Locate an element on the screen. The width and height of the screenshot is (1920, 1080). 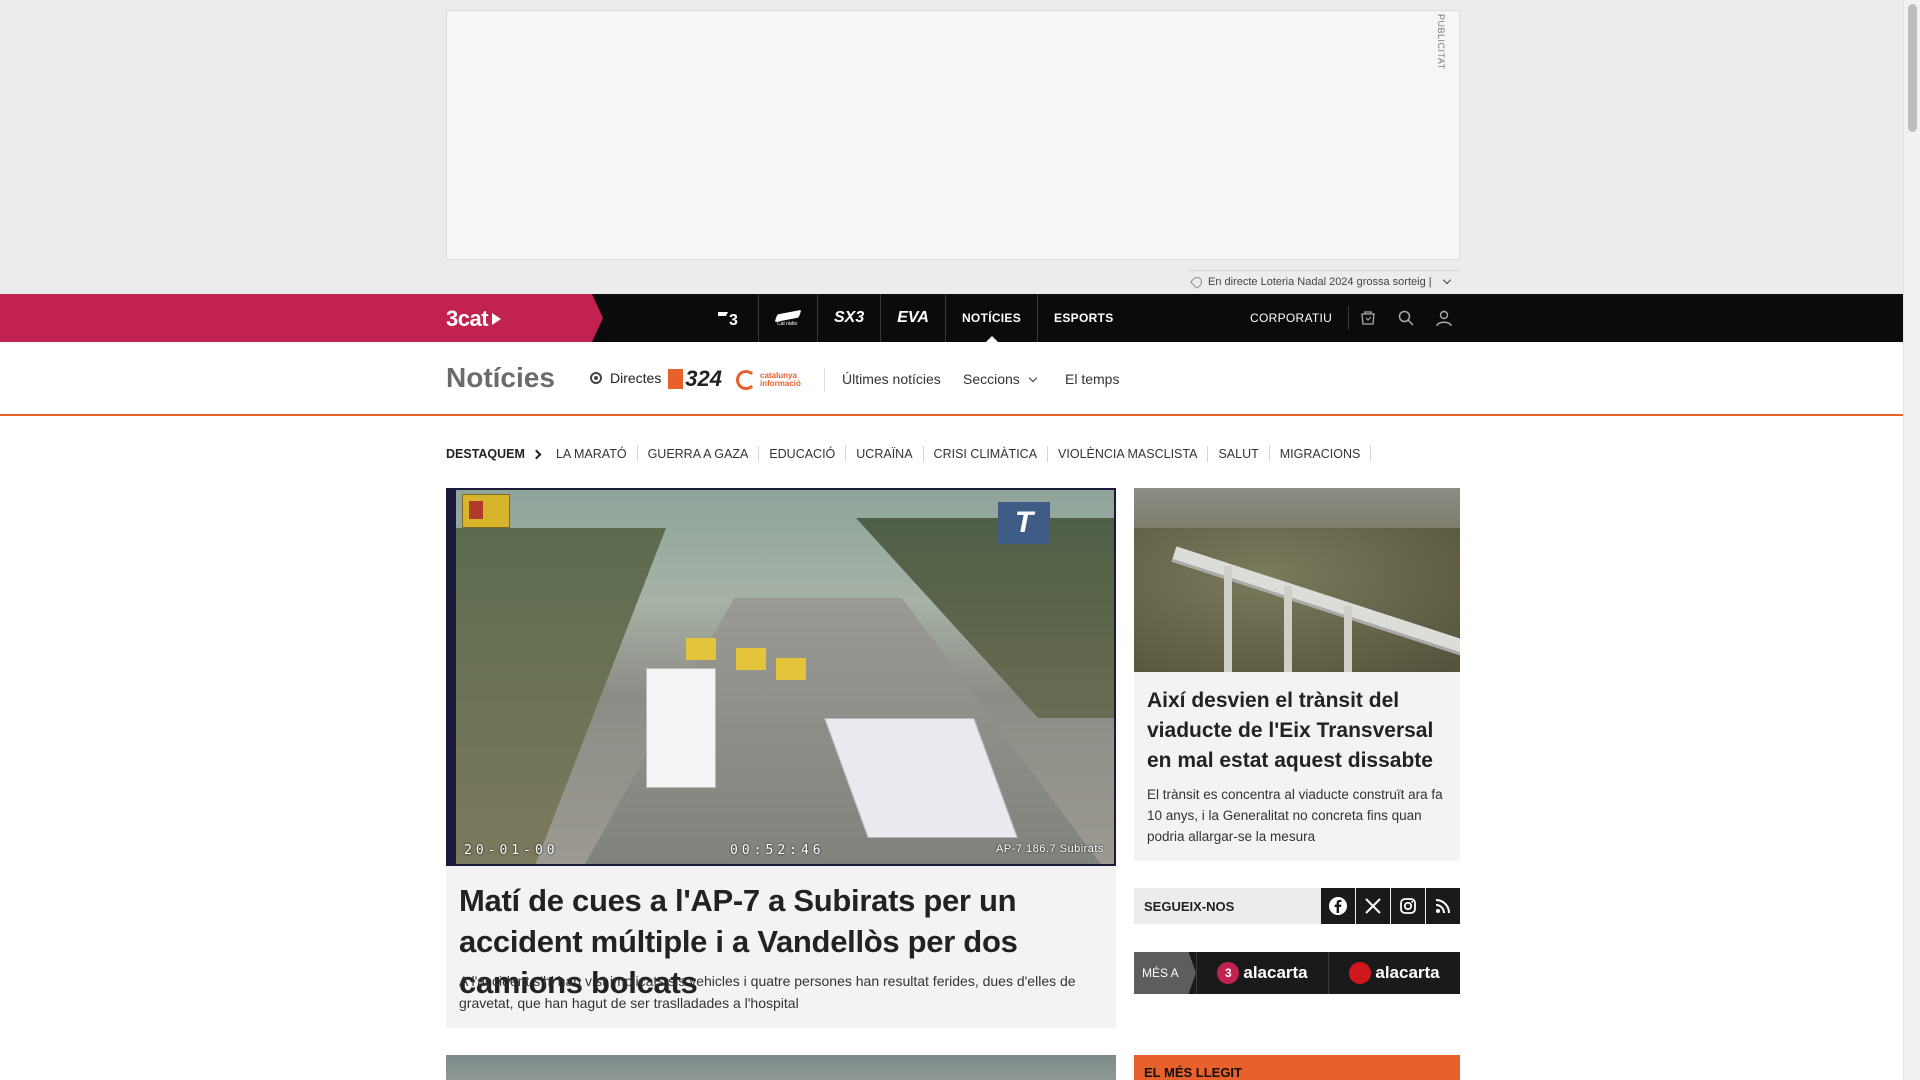
channel-noticies: NOTÍCIES is located at coordinates (992, 318).